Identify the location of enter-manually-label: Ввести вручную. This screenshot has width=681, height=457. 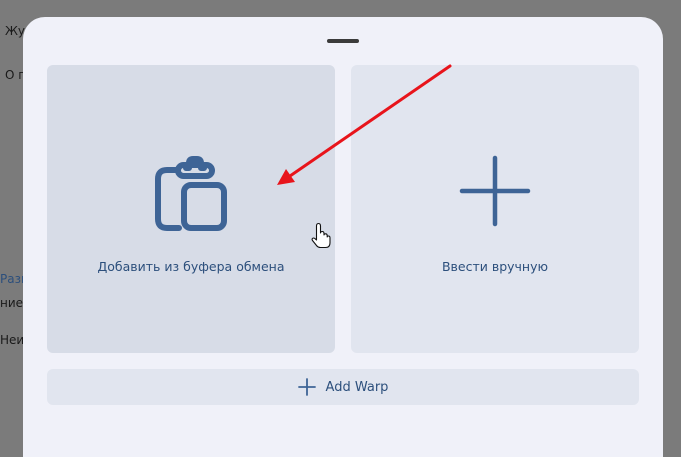
(495, 266).